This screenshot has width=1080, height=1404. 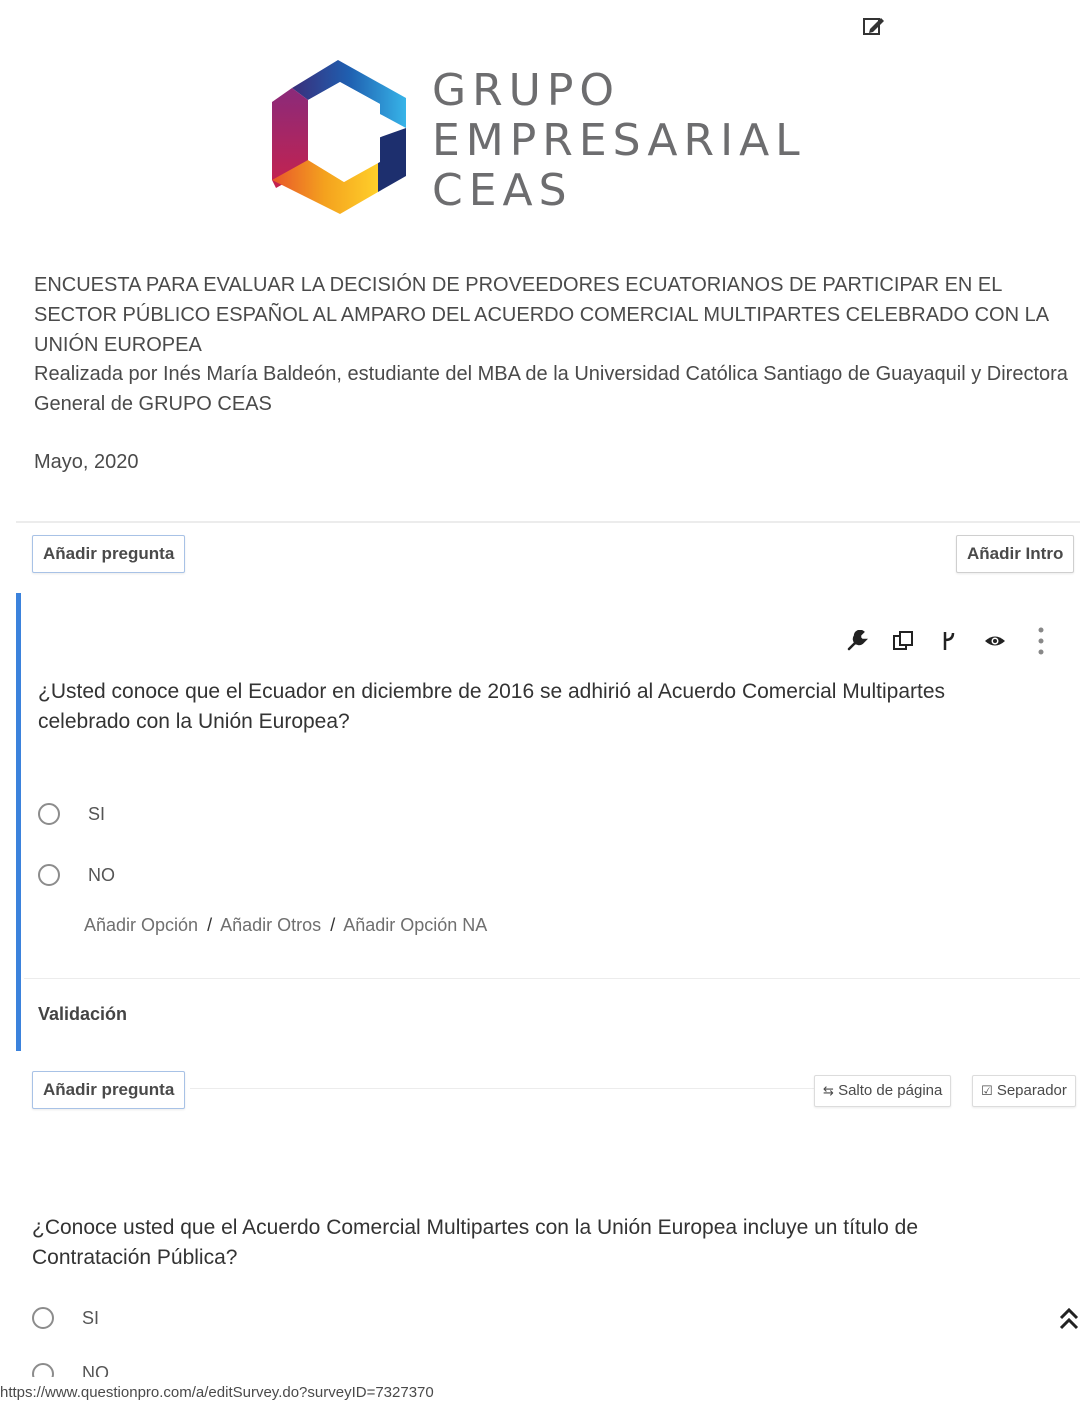 What do you see at coordinates (82, 1014) in the screenshot?
I see `validation-label: Validación` at bounding box center [82, 1014].